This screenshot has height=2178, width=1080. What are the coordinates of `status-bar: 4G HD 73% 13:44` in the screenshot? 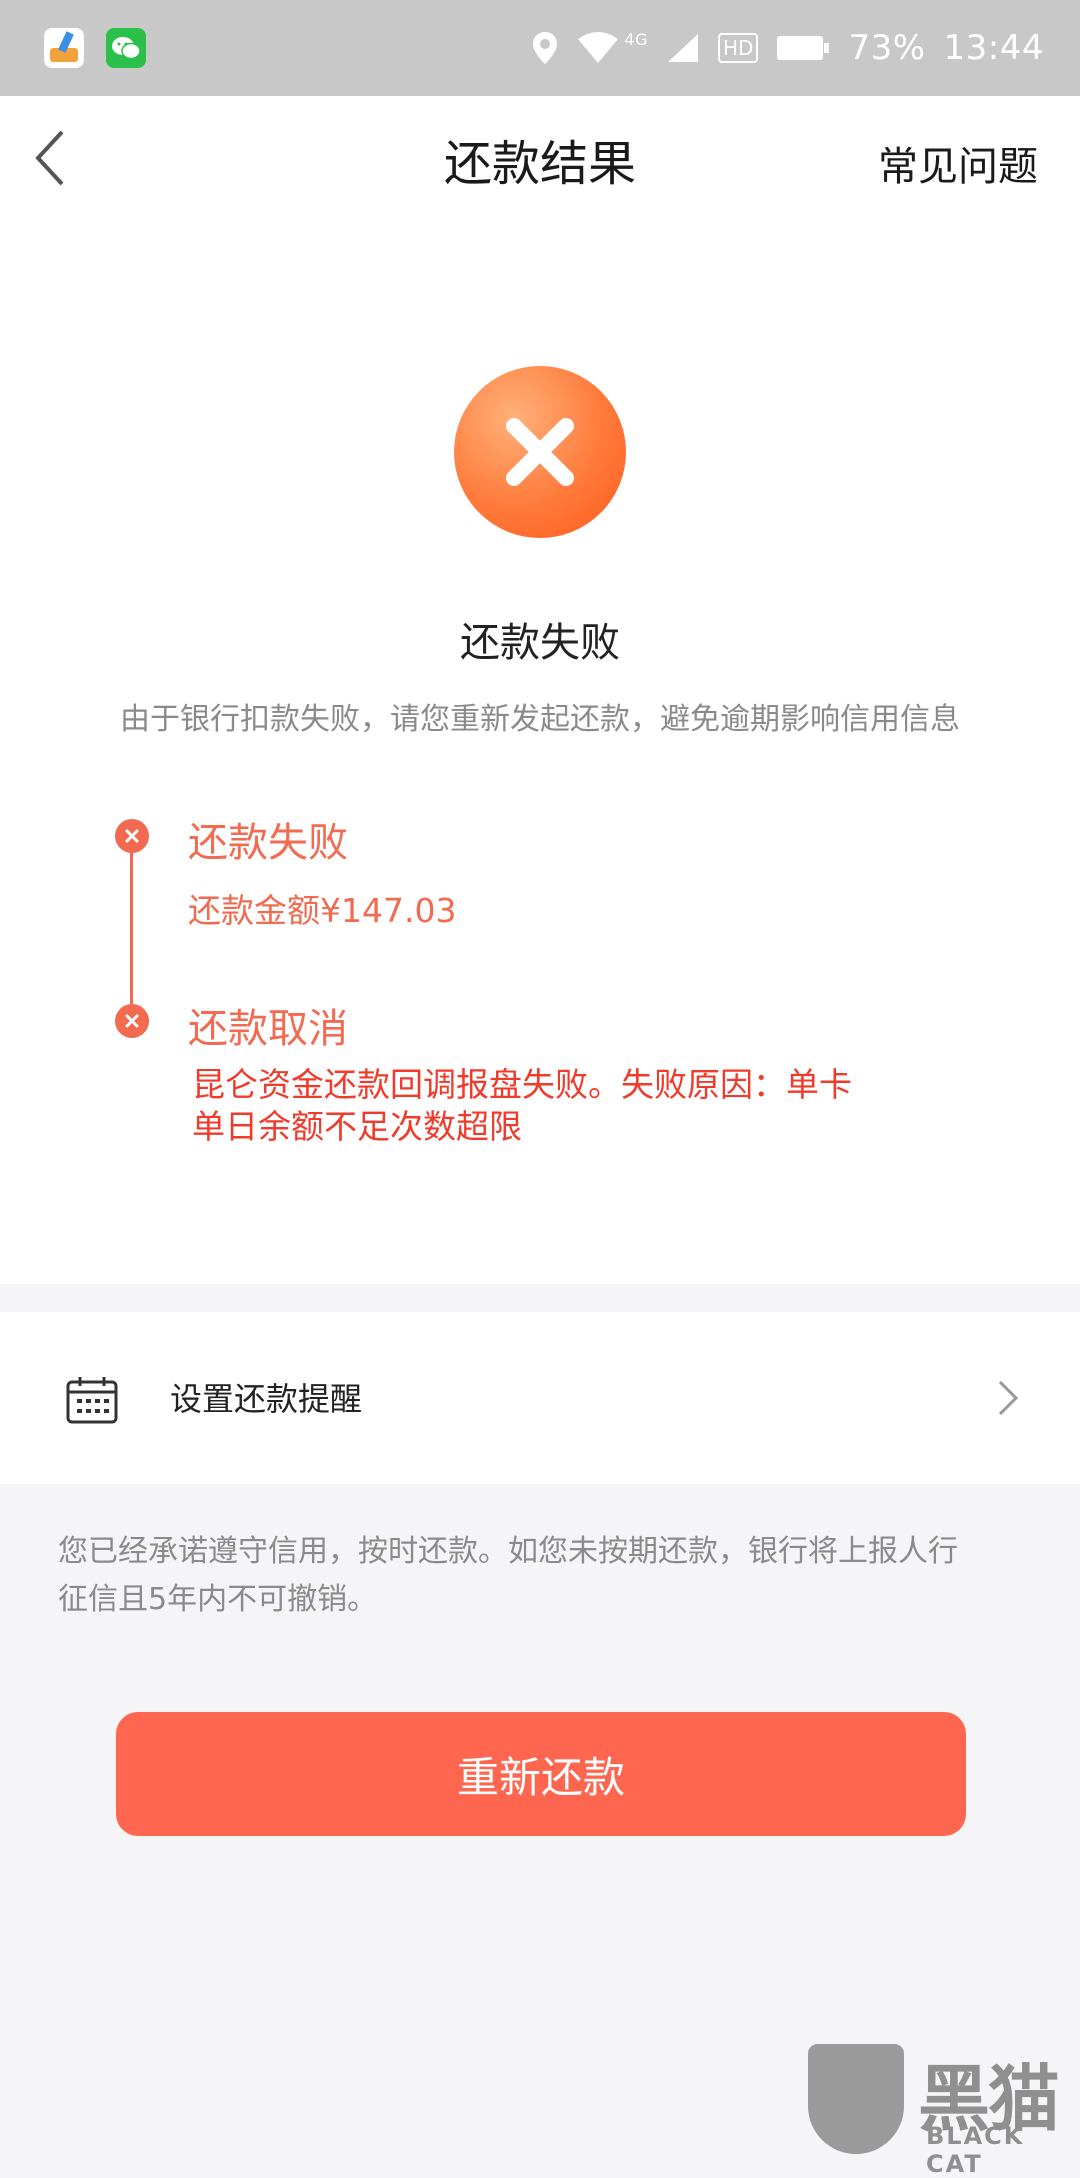 It's located at (540, 48).